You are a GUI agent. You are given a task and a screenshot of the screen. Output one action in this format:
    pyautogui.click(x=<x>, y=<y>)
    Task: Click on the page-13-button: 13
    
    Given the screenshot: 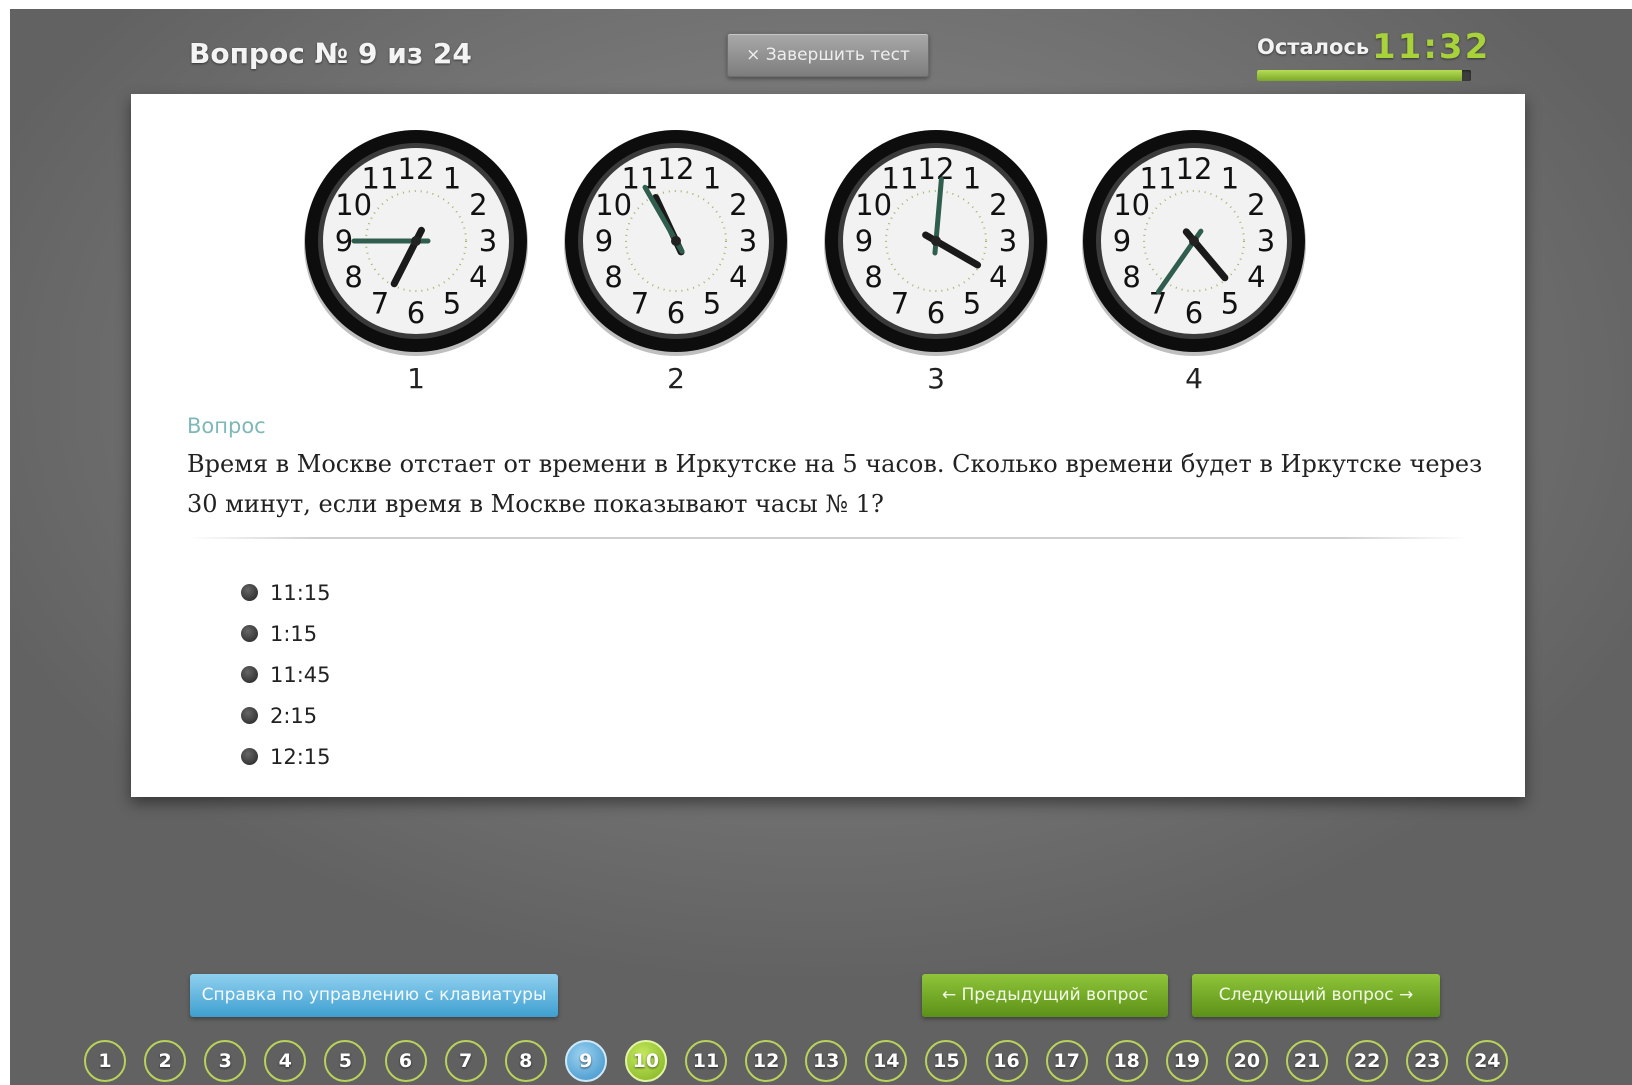 What is the action you would take?
    pyautogui.click(x=826, y=1061)
    